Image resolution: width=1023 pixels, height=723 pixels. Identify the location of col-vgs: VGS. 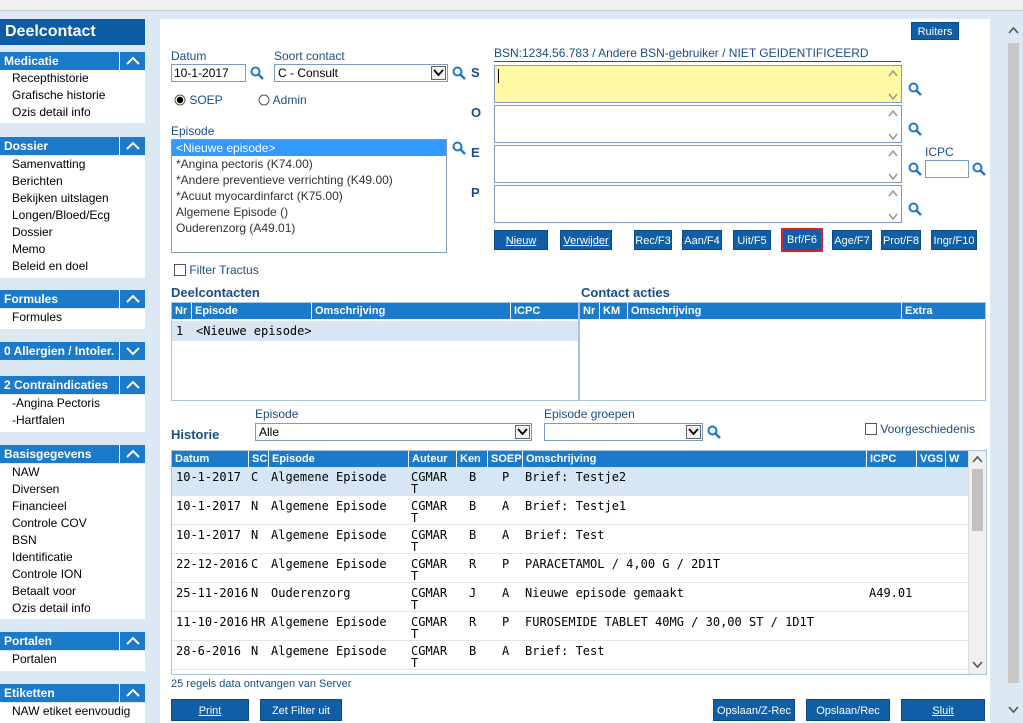
(929, 459).